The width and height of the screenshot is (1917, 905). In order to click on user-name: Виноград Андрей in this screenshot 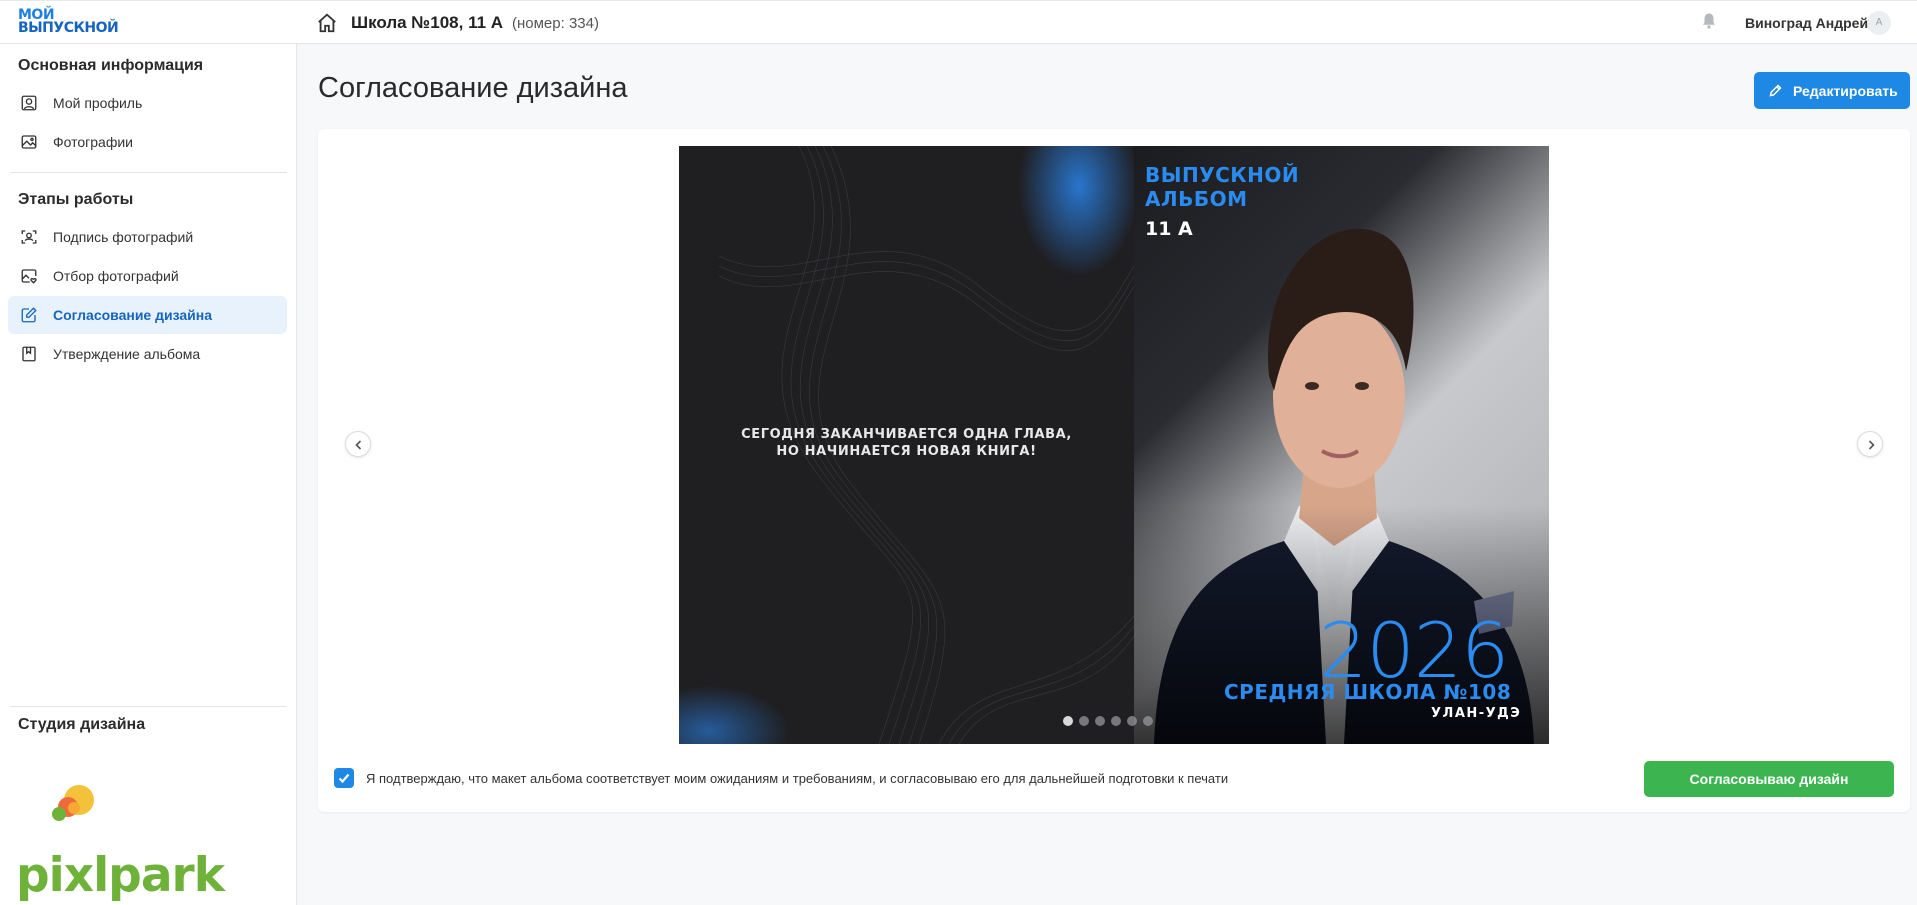, I will do `click(1806, 23)`.